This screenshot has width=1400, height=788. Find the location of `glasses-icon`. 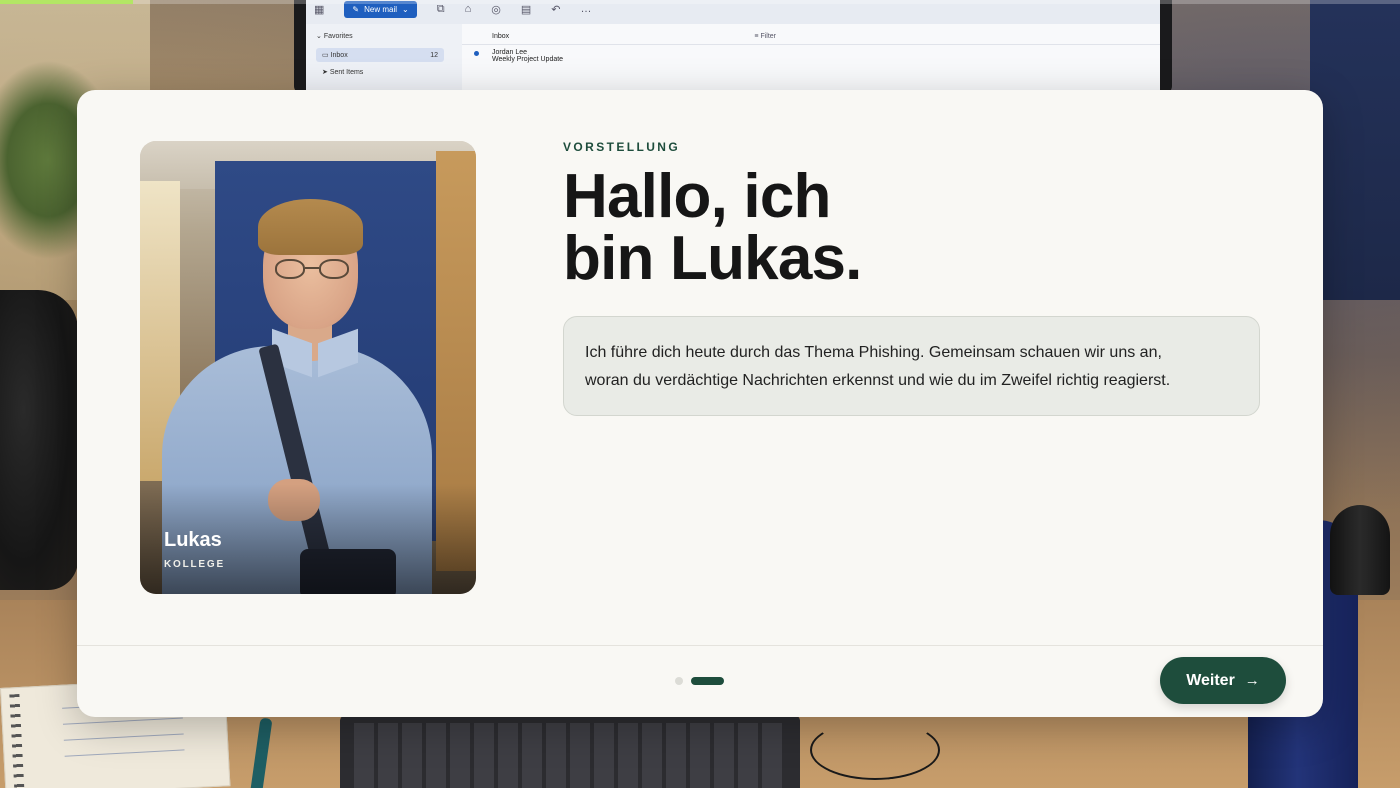

glasses-icon is located at coordinates (312, 270).